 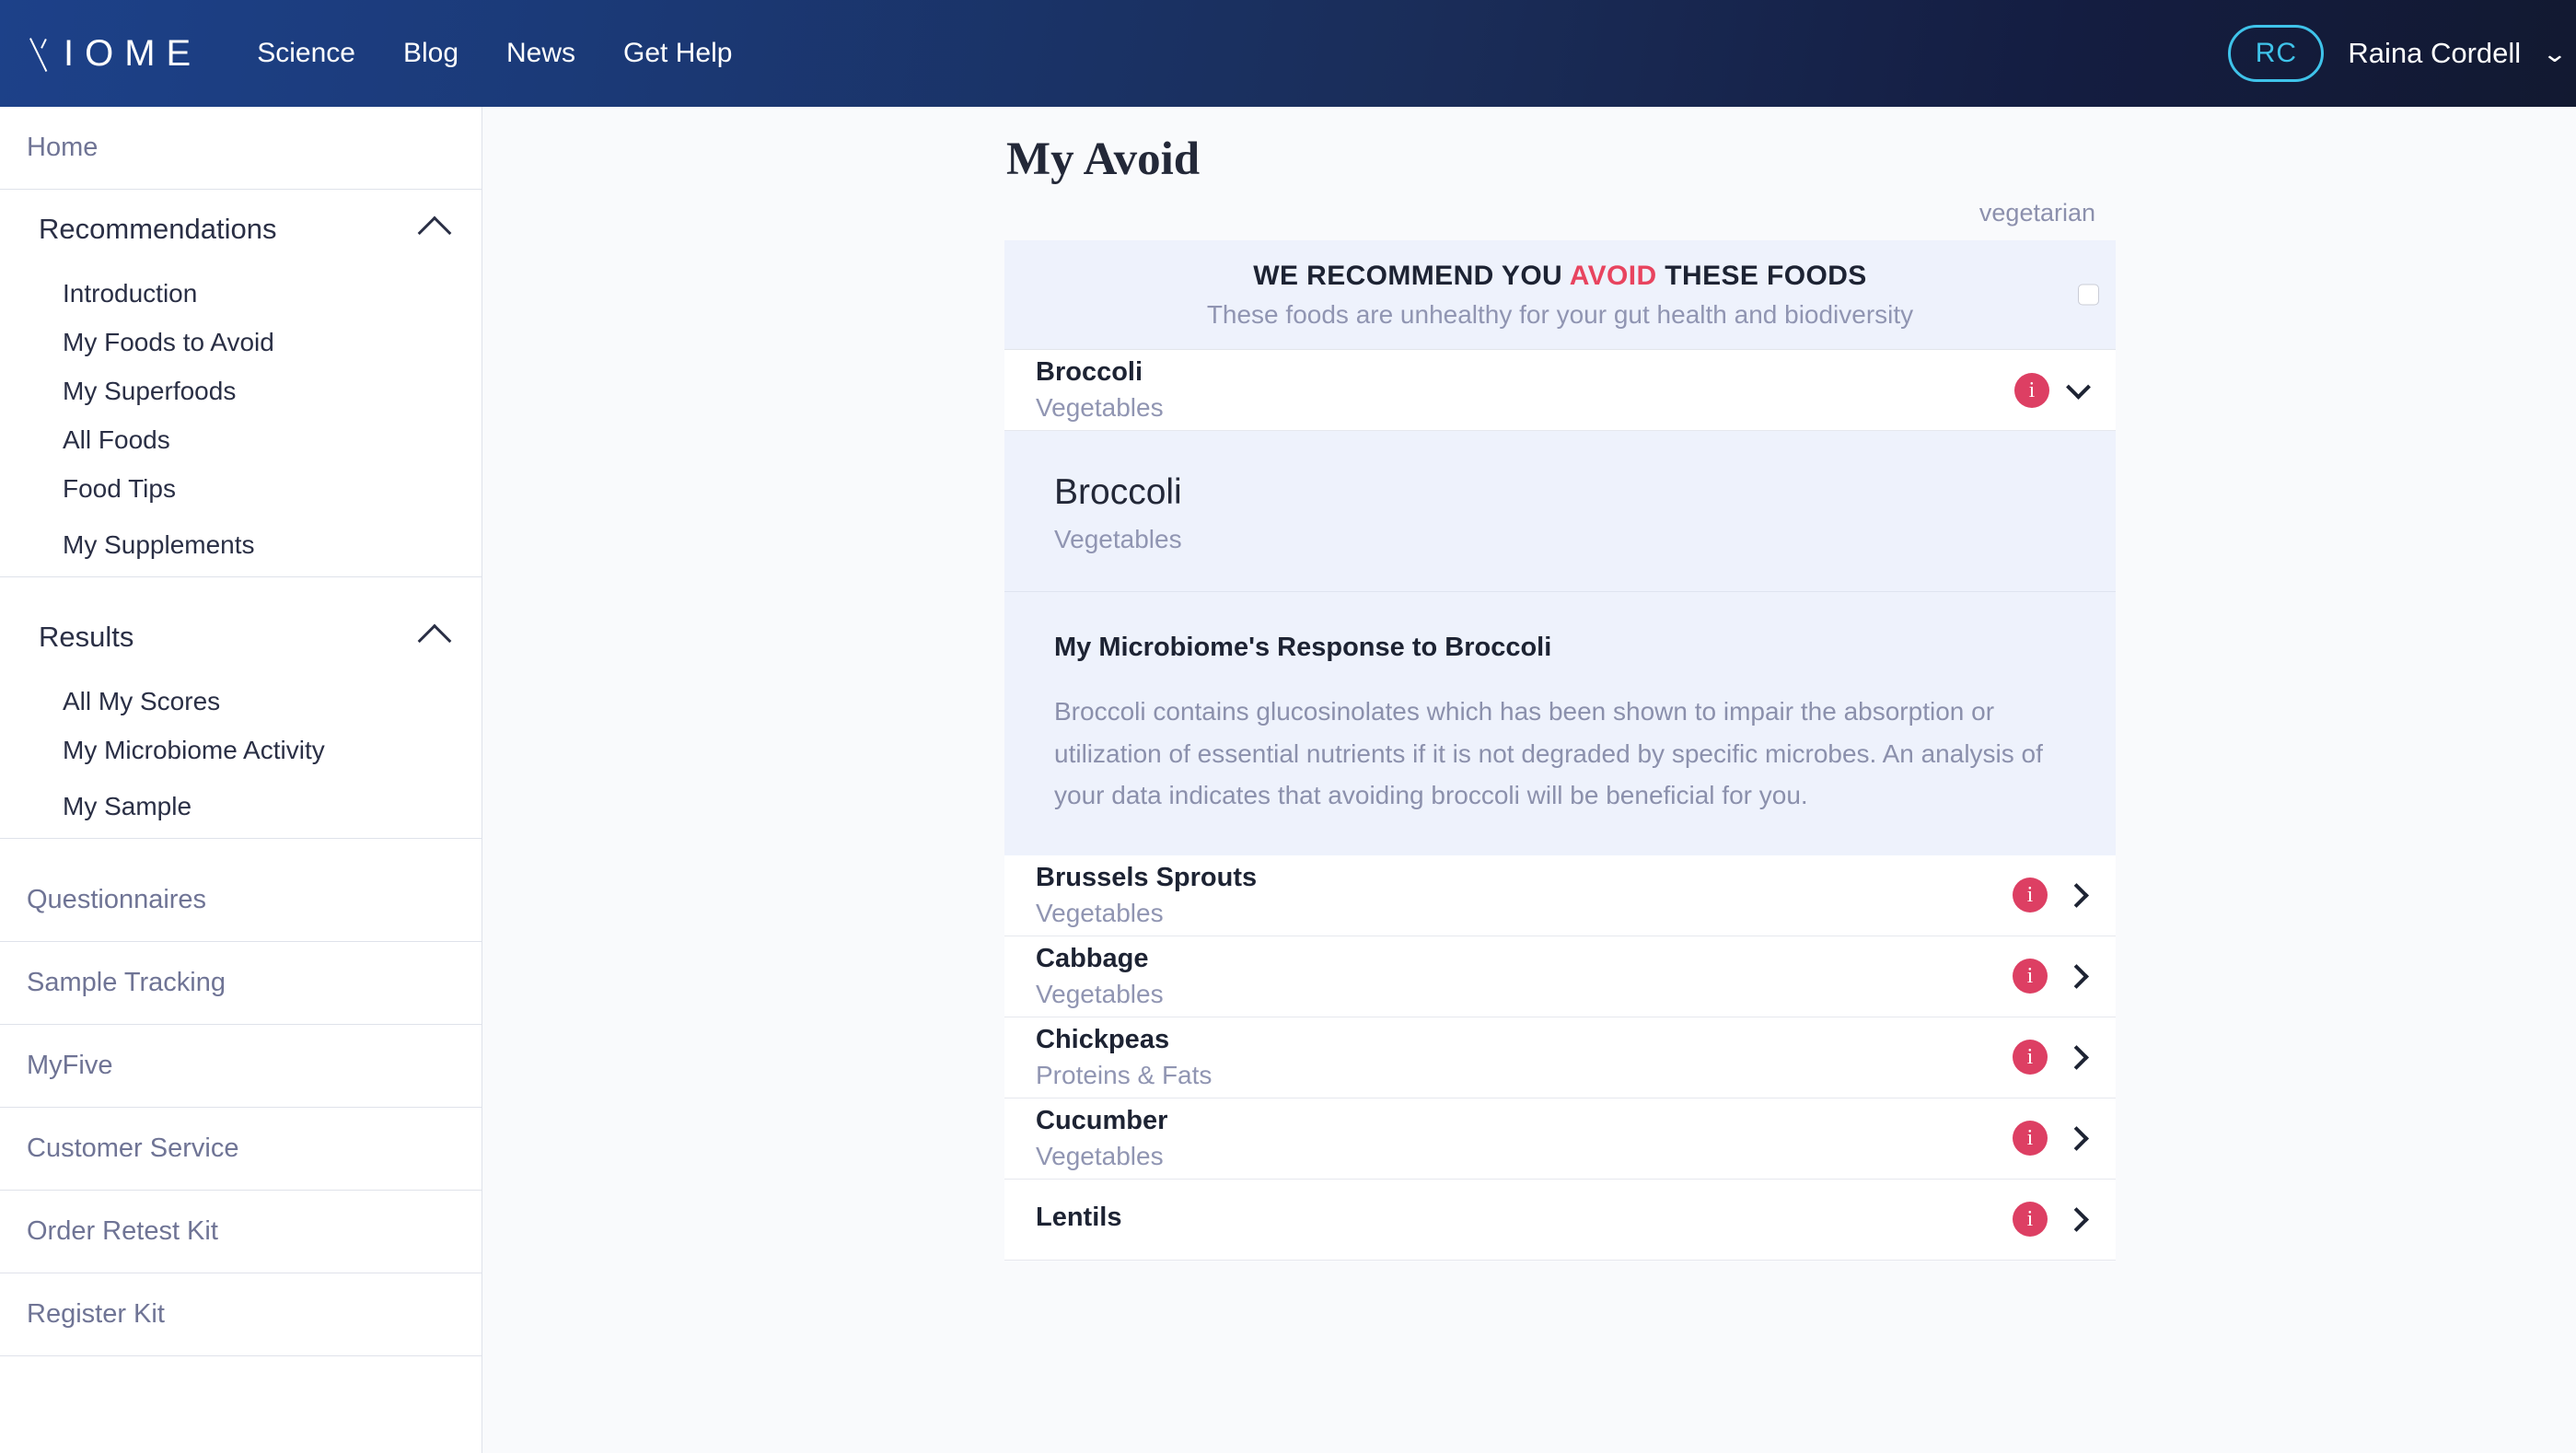 What do you see at coordinates (158, 229) in the screenshot?
I see `sidebar-group-label: Recommendations` at bounding box center [158, 229].